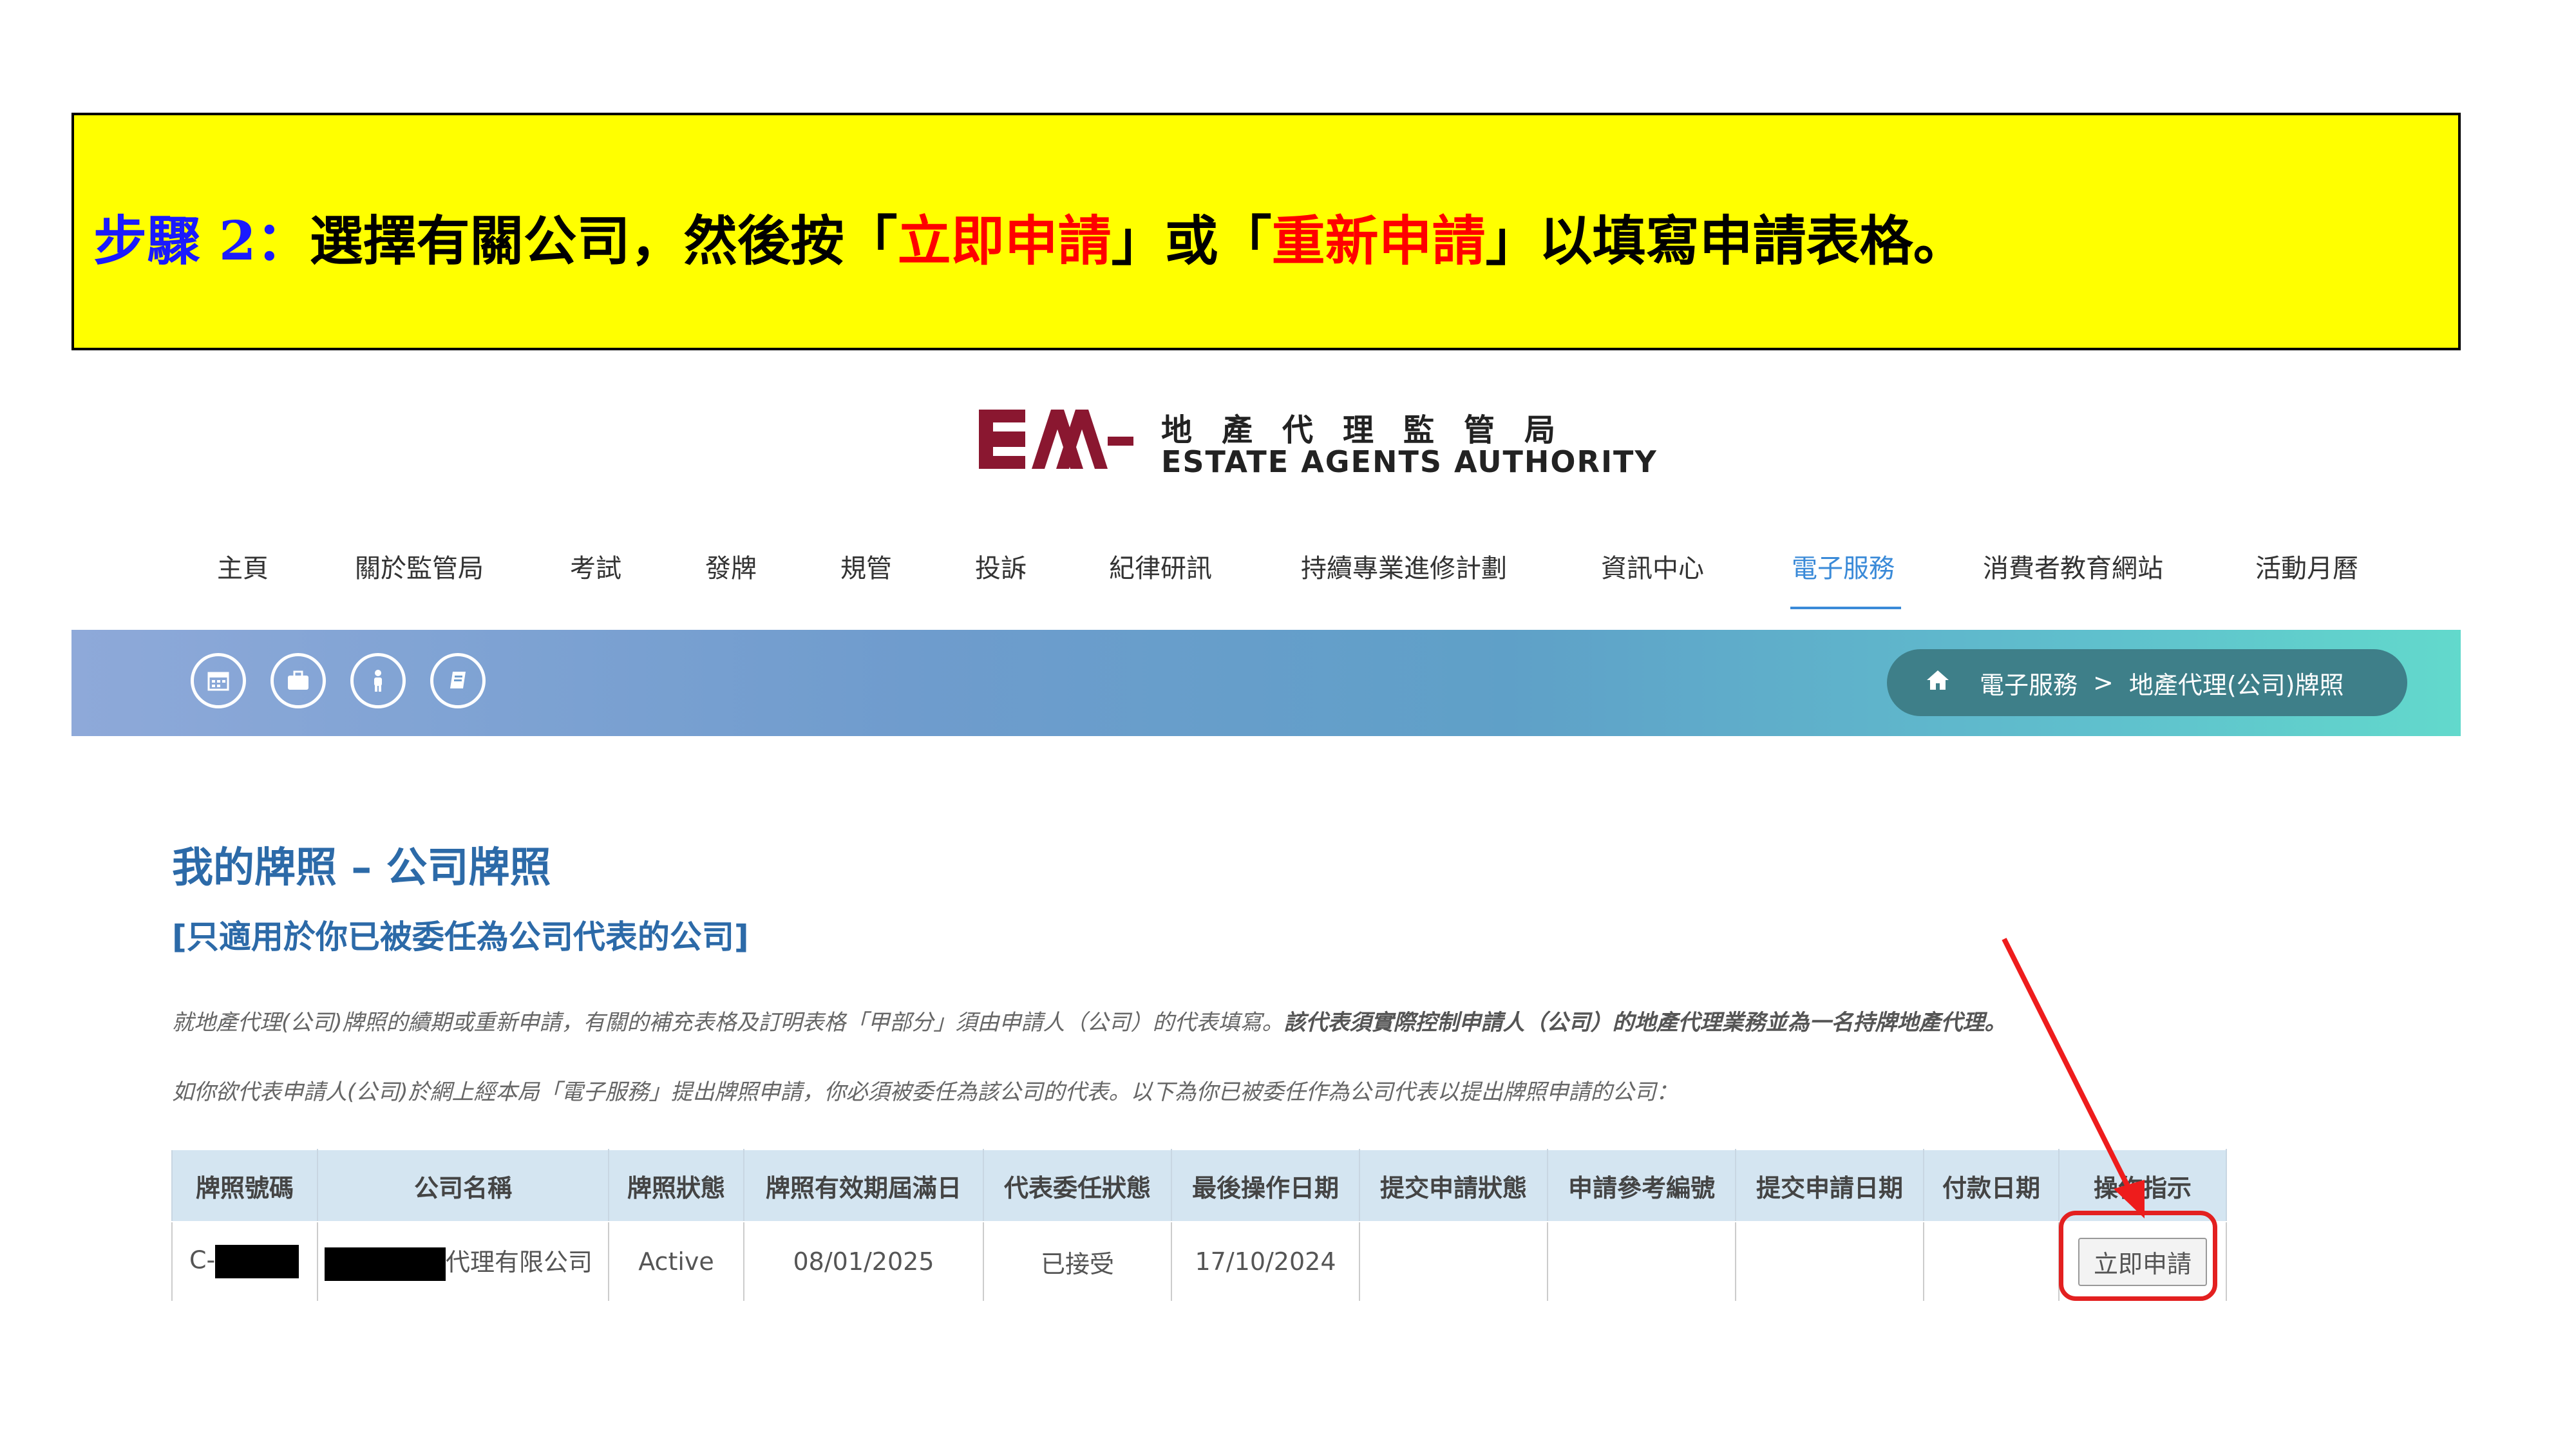  What do you see at coordinates (863, 1261) in the screenshot?
I see `expiry-date-cell: 08/01/2025` at bounding box center [863, 1261].